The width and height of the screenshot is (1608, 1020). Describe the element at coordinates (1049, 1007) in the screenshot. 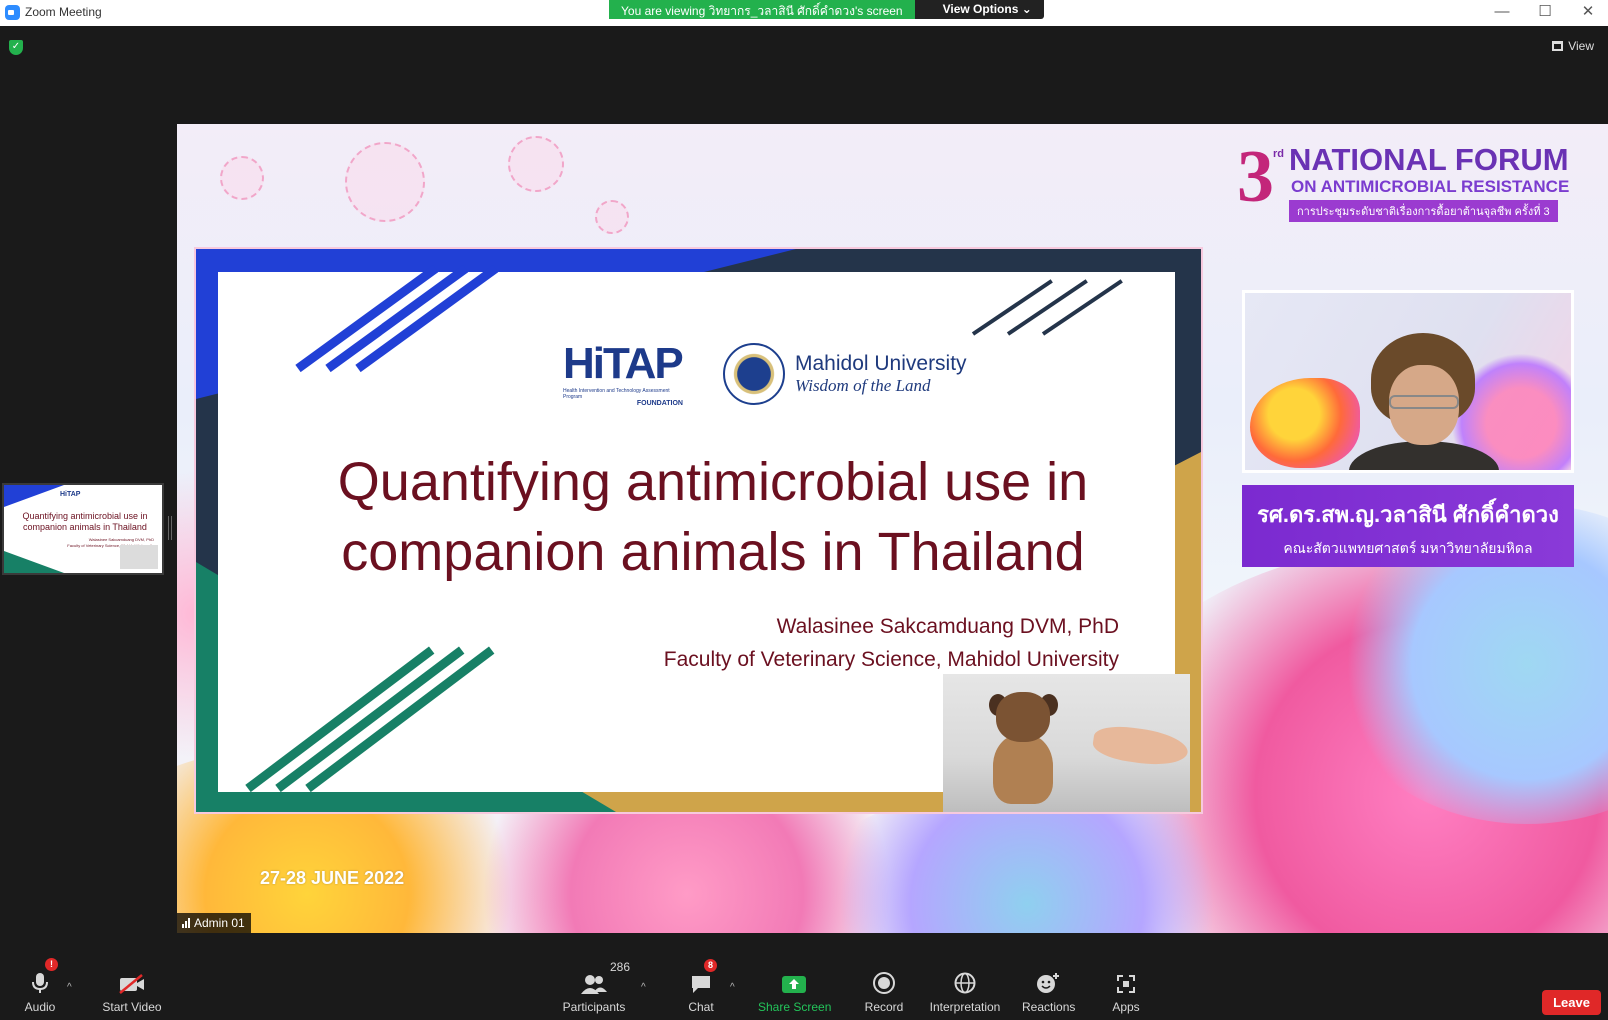

I see `reactions-label: Reactions` at that location.